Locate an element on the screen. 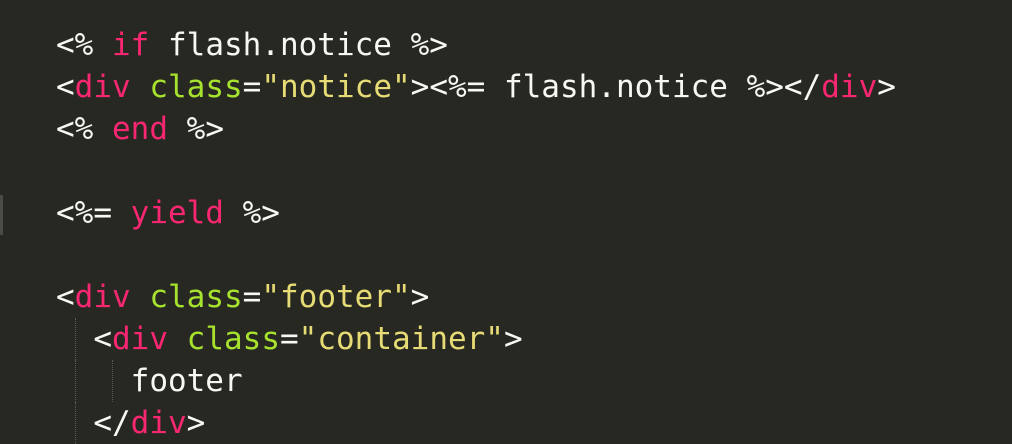 Image resolution: width=1012 pixels, height=444 pixels. code-token-str: "notice" is located at coordinates (336, 87).